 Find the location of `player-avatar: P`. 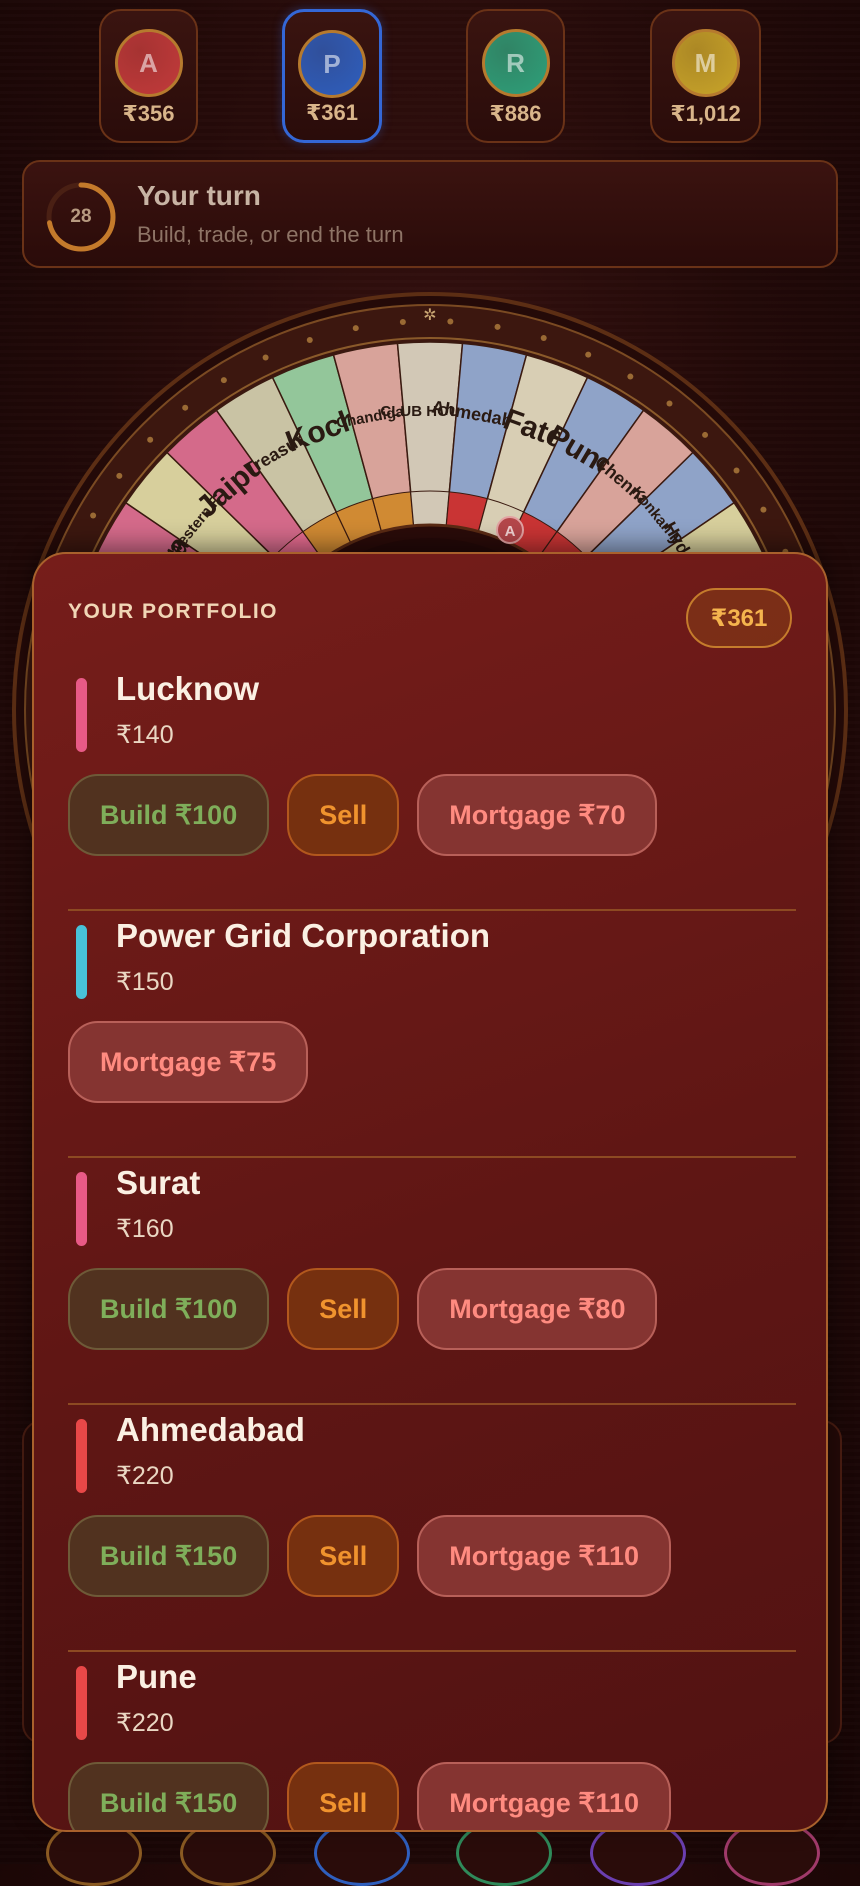

player-avatar: P is located at coordinates (332, 64).